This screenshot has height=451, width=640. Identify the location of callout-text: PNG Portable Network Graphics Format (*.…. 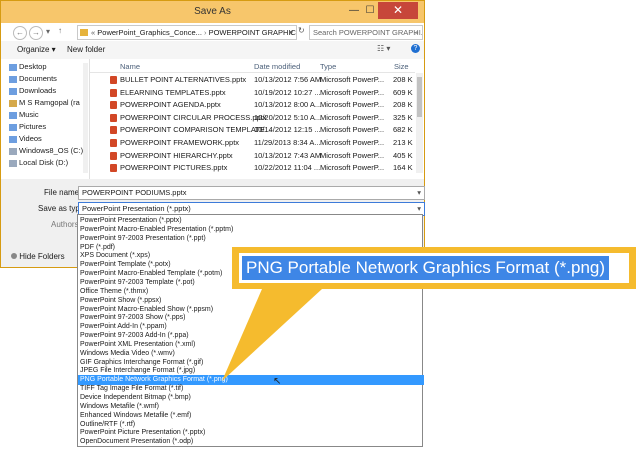
(426, 268).